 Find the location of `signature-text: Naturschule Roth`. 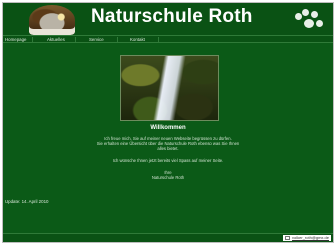

signature-text: Naturschule Roth is located at coordinates (168, 177).